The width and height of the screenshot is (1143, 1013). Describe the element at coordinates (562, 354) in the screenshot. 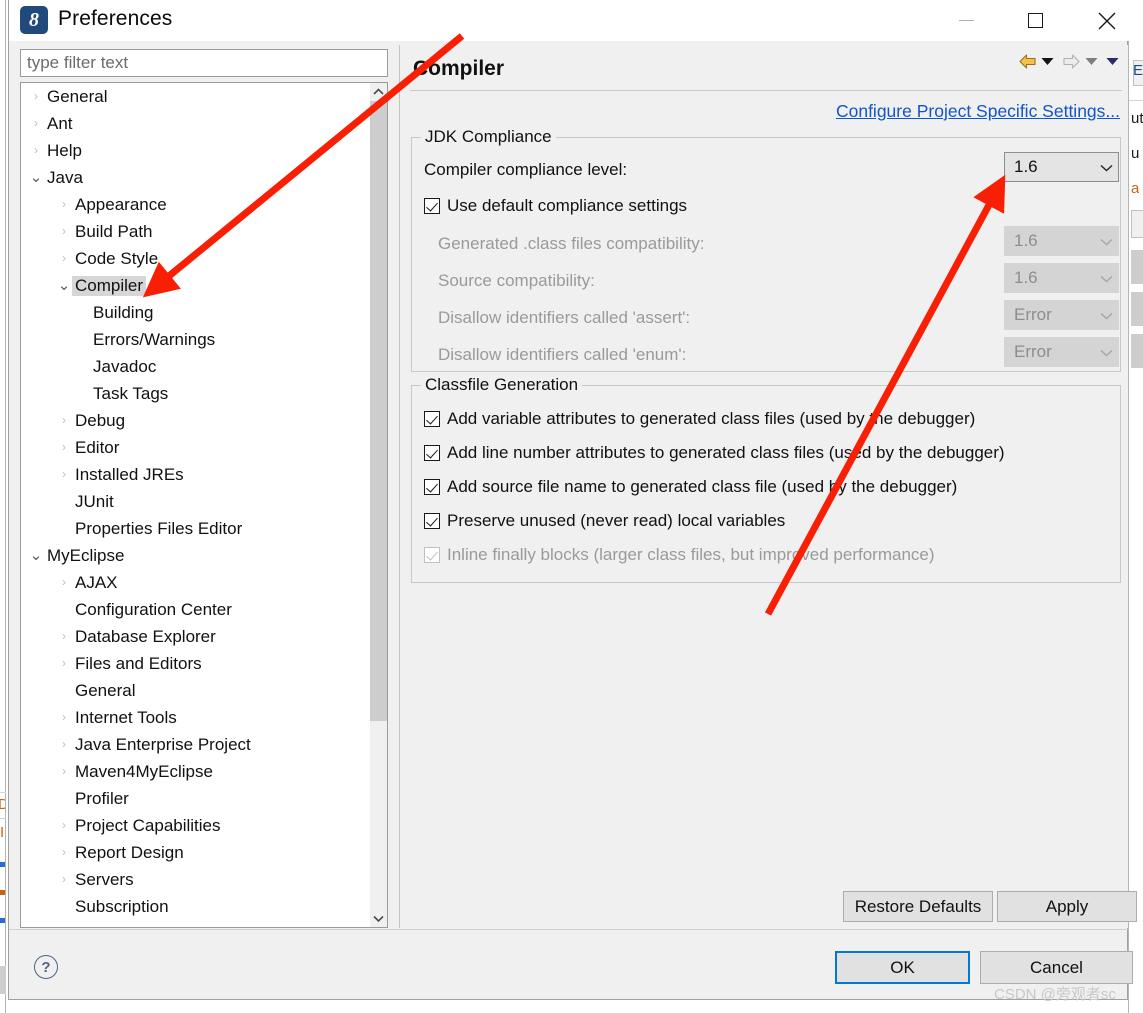

I see `disallow-enum-label: Disallow identifiers called 'enum':` at that location.